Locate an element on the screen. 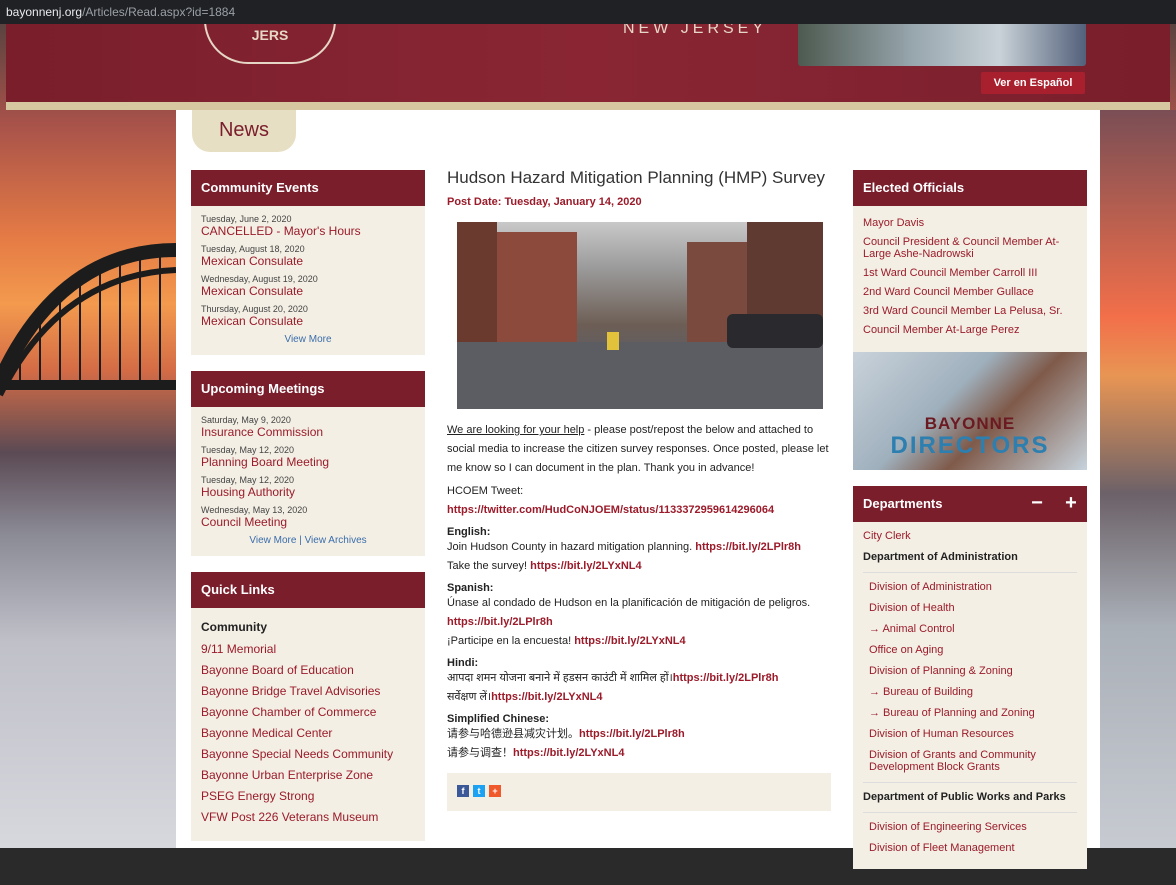  chinese-line-1: 请参与哈德逊县减灾计划。https://bit.ly/2LPlr8h is located at coordinates (640, 734).